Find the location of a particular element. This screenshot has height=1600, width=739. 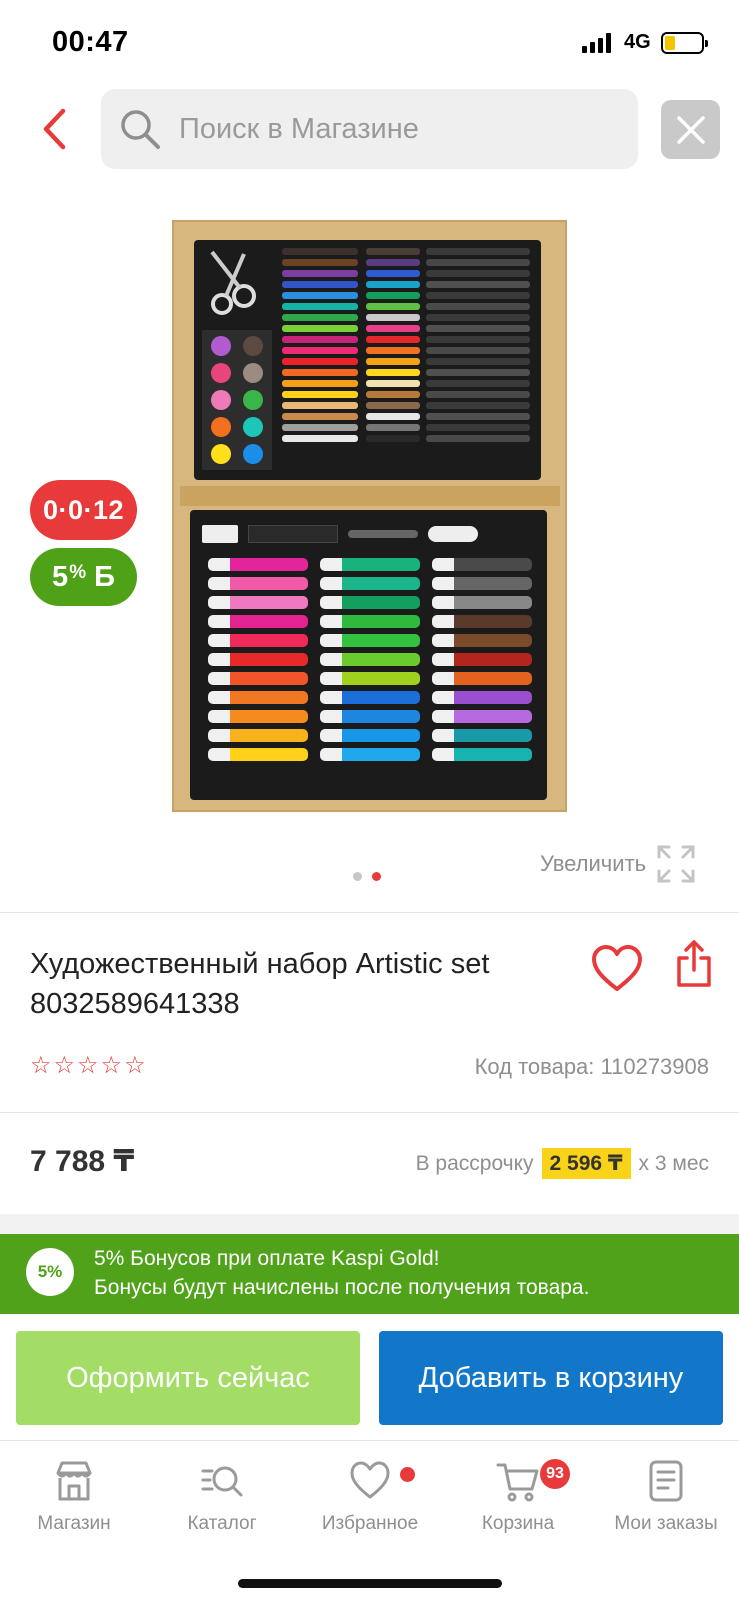

zoom-button: Увеличить is located at coordinates (618, 864).